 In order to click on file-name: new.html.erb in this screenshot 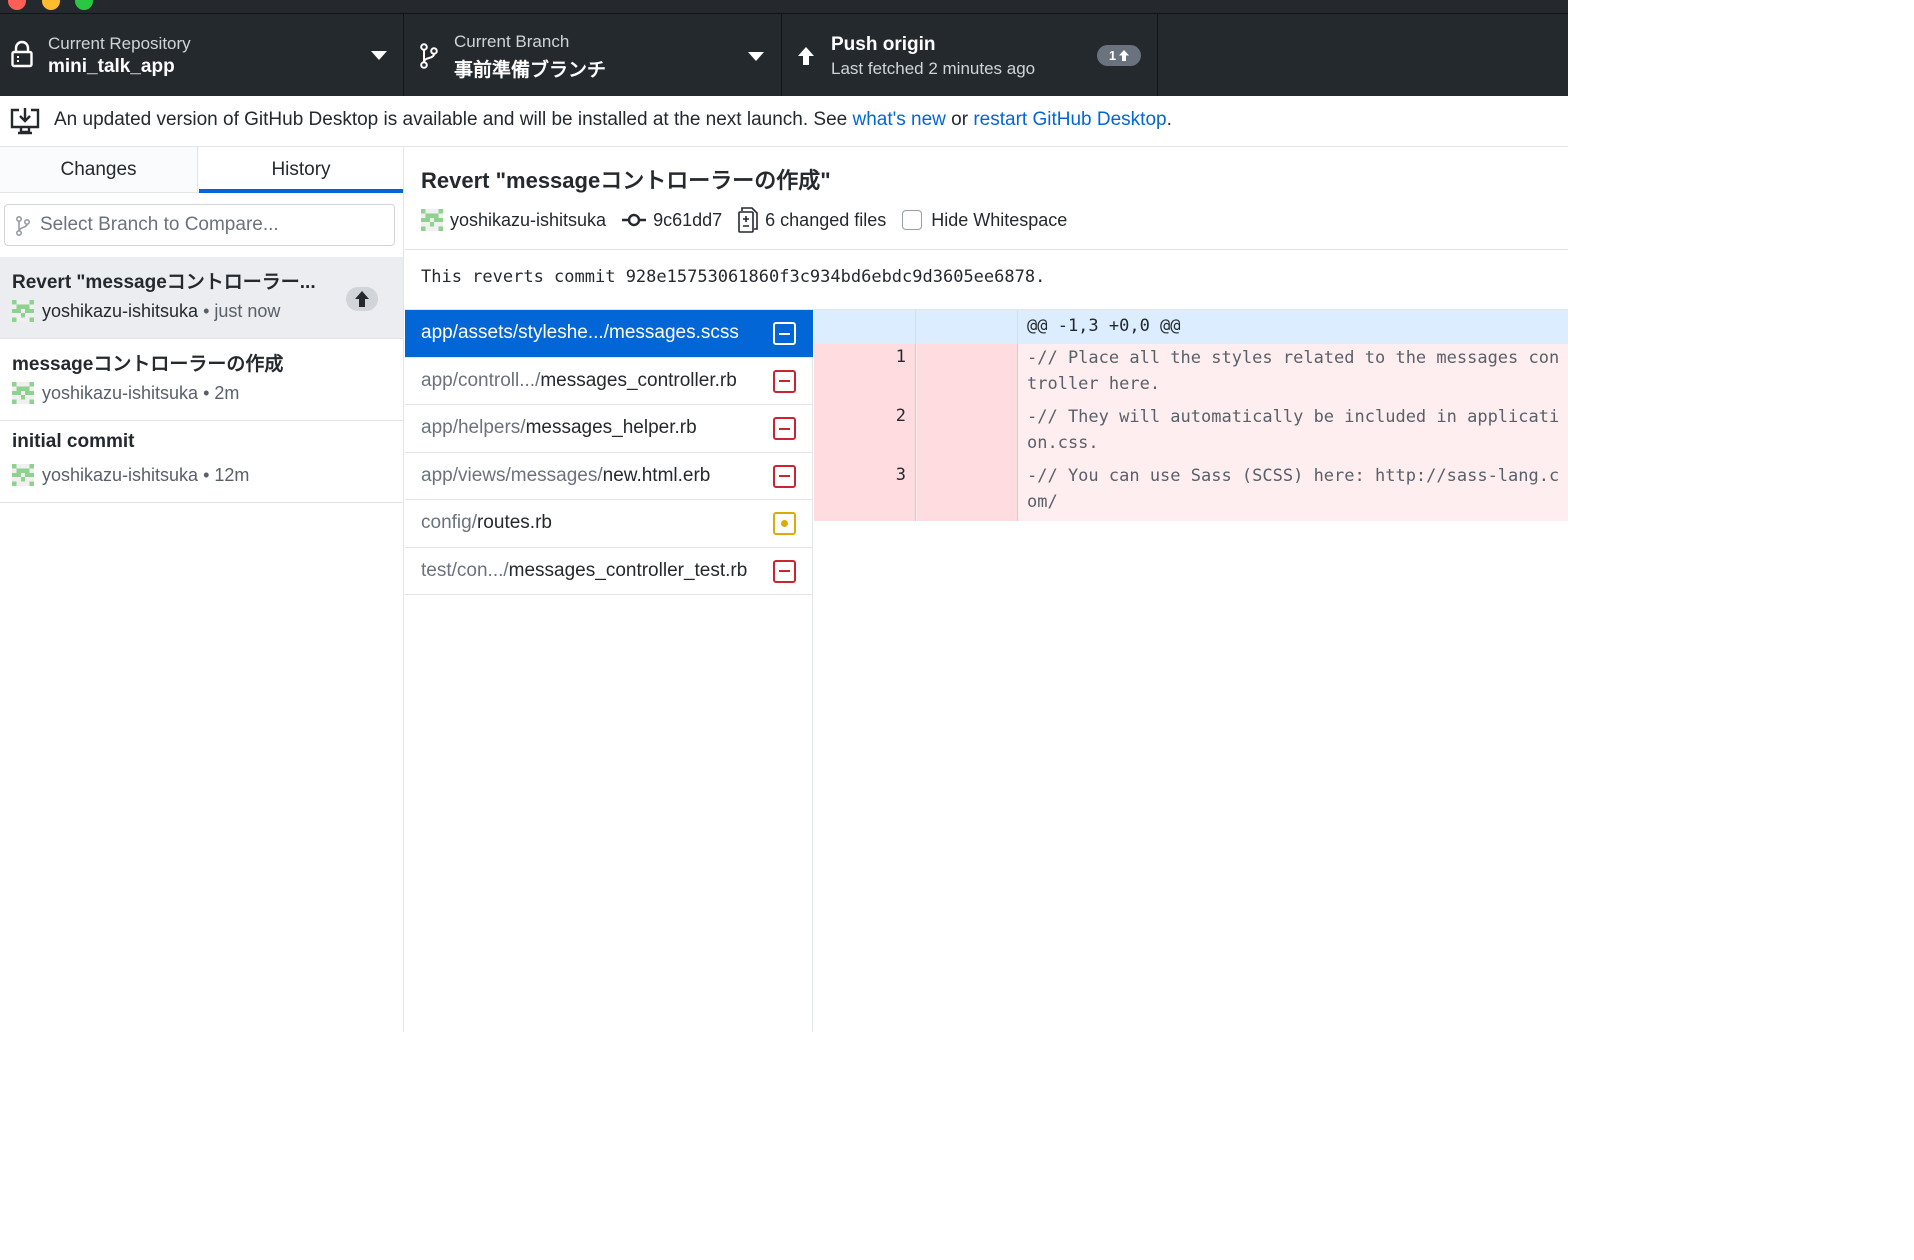, I will do `click(656, 475)`.